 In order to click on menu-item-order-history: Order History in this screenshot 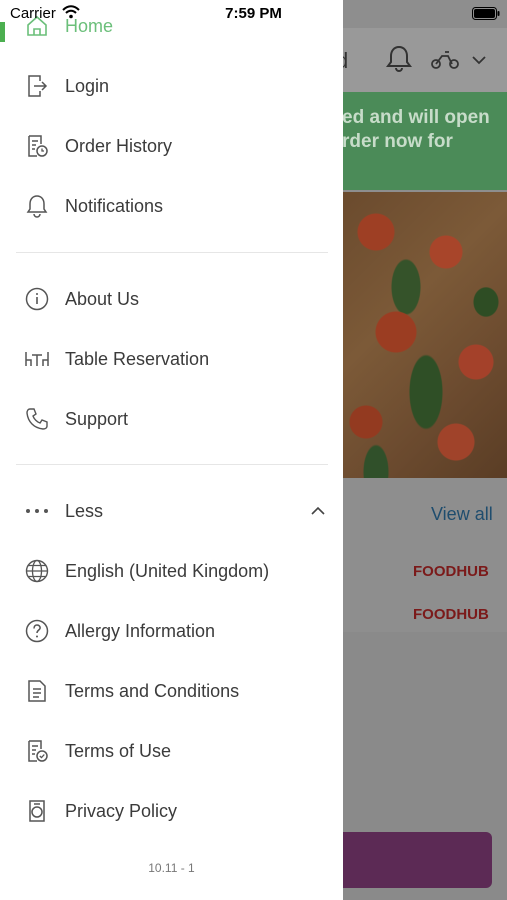, I will do `click(171, 146)`.